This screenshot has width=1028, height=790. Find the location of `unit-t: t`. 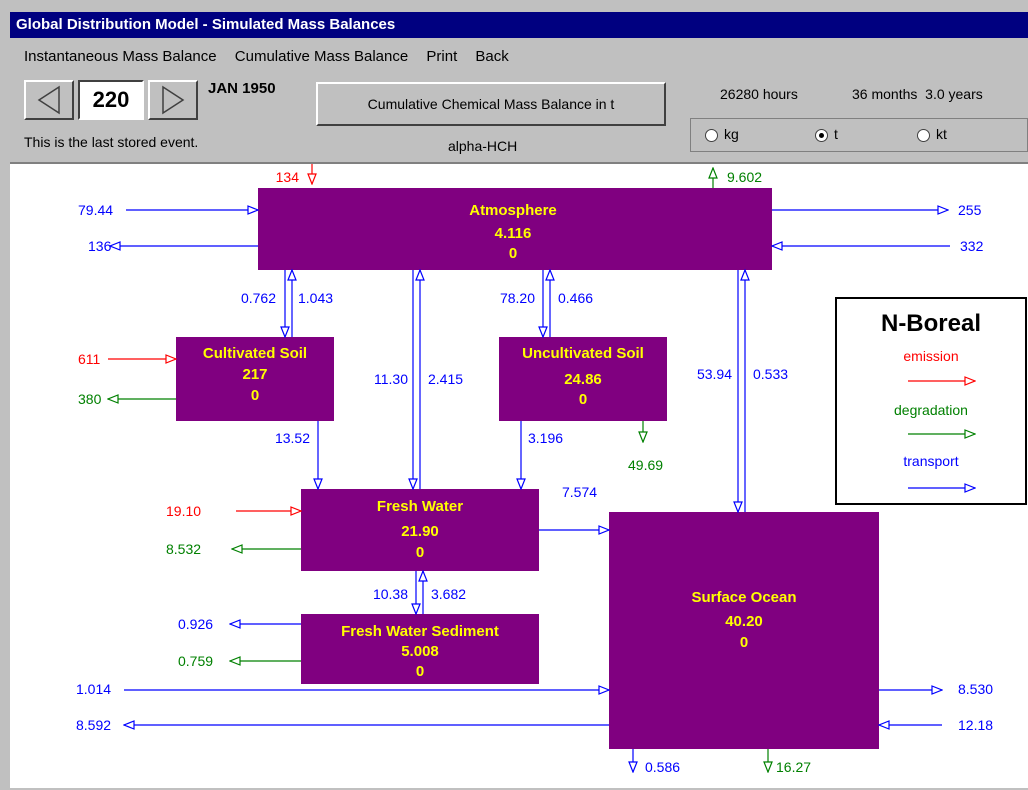

unit-t: t is located at coordinates (826, 134).